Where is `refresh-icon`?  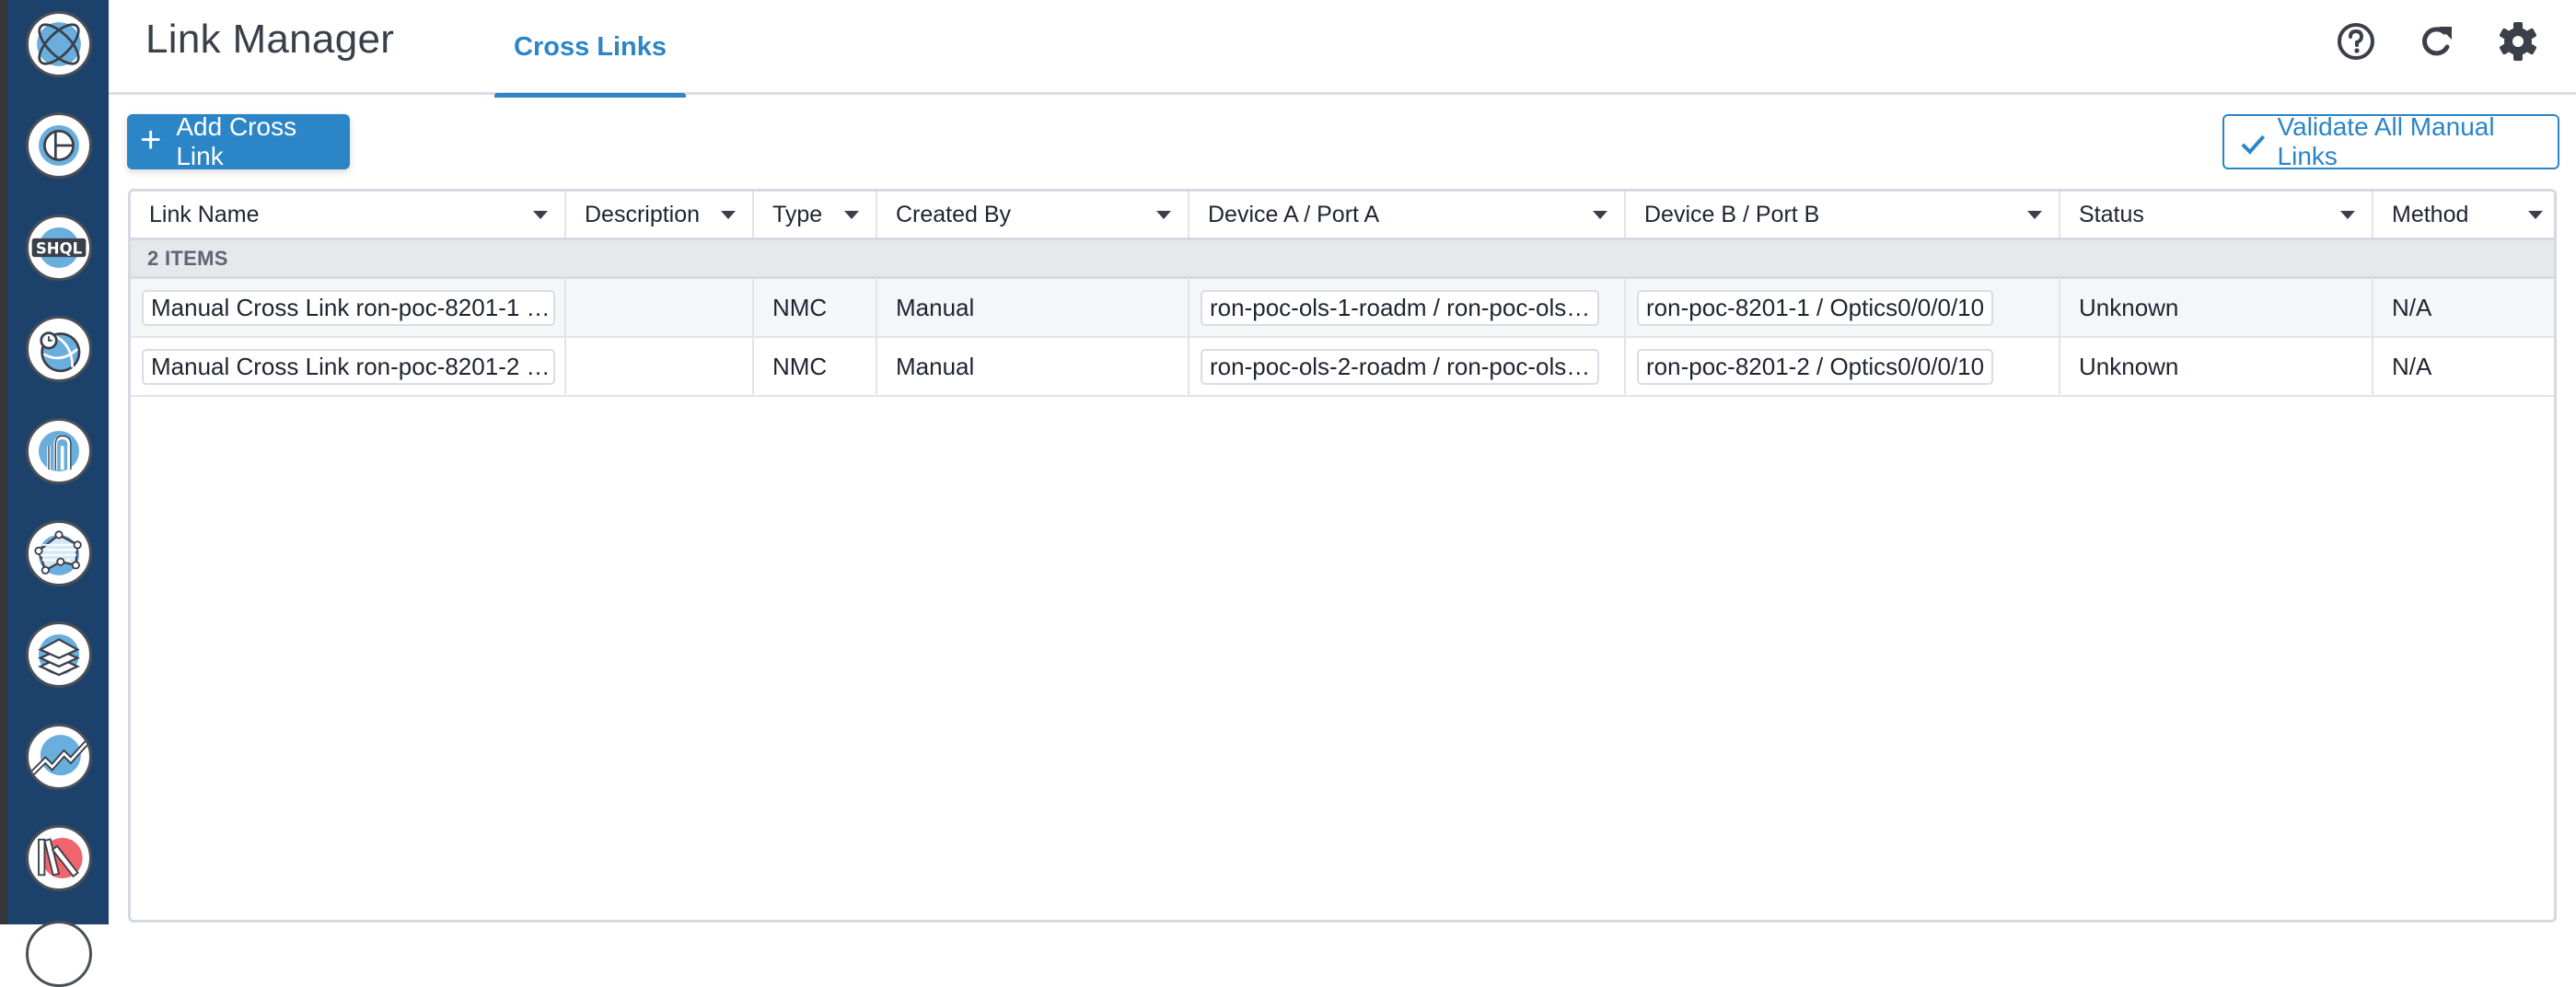
refresh-icon is located at coordinates (2437, 41).